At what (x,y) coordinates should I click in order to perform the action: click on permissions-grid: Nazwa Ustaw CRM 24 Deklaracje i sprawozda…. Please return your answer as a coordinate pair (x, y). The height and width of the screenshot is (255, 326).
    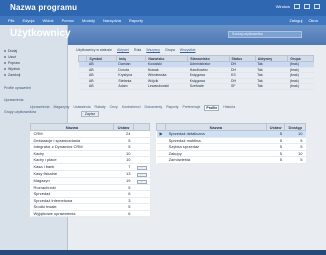
    Looking at the image, I should click on (90, 170).